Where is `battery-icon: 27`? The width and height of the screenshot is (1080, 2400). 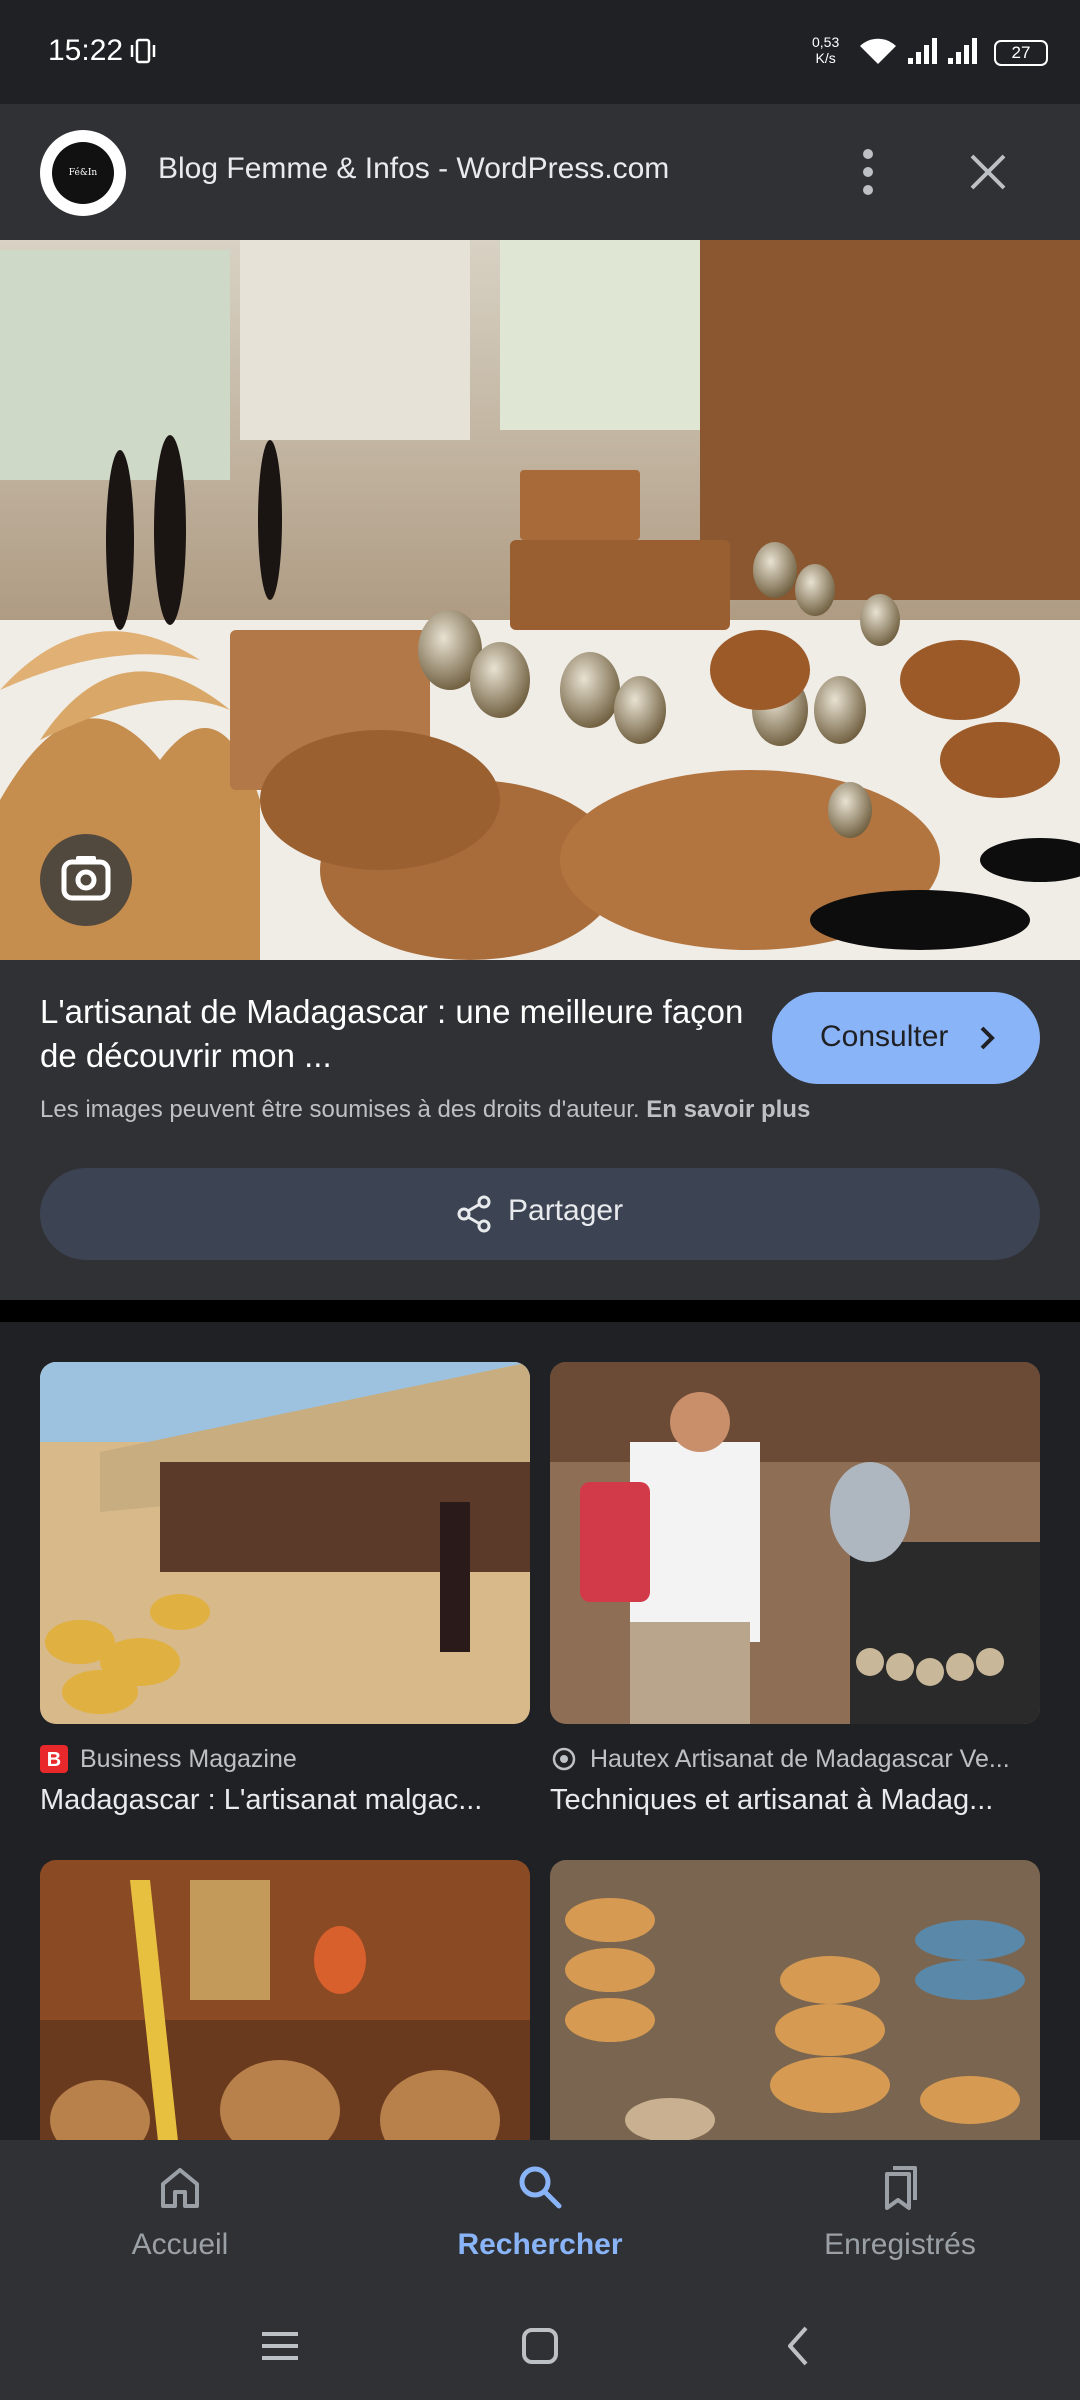
battery-icon: 27 is located at coordinates (1021, 53).